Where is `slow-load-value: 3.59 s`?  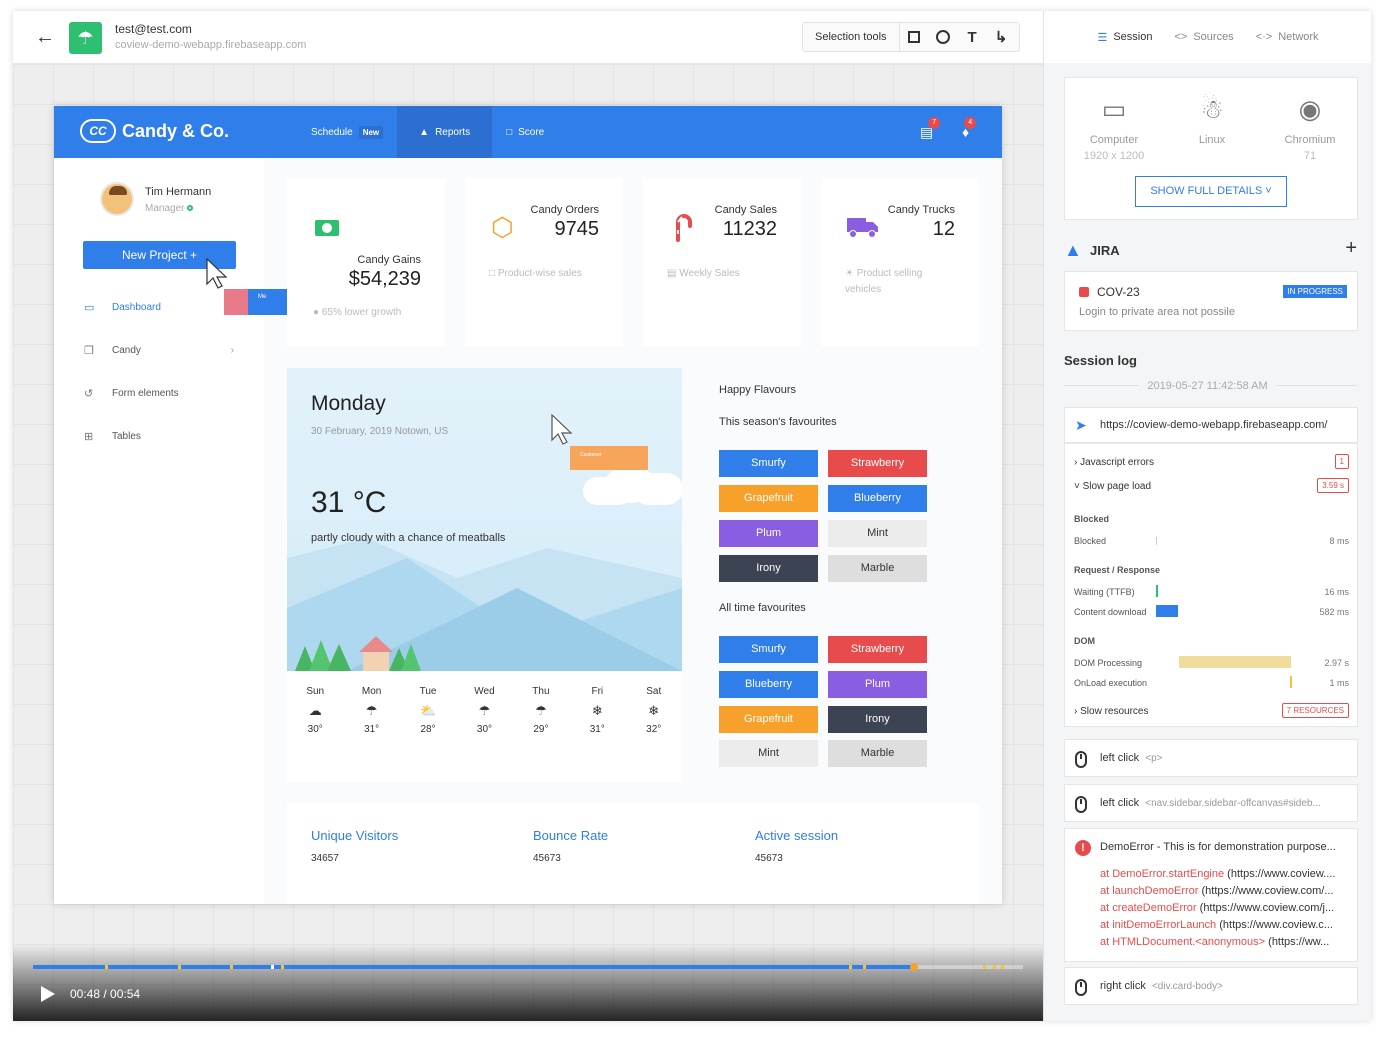 slow-load-value: 3.59 s is located at coordinates (1333, 485).